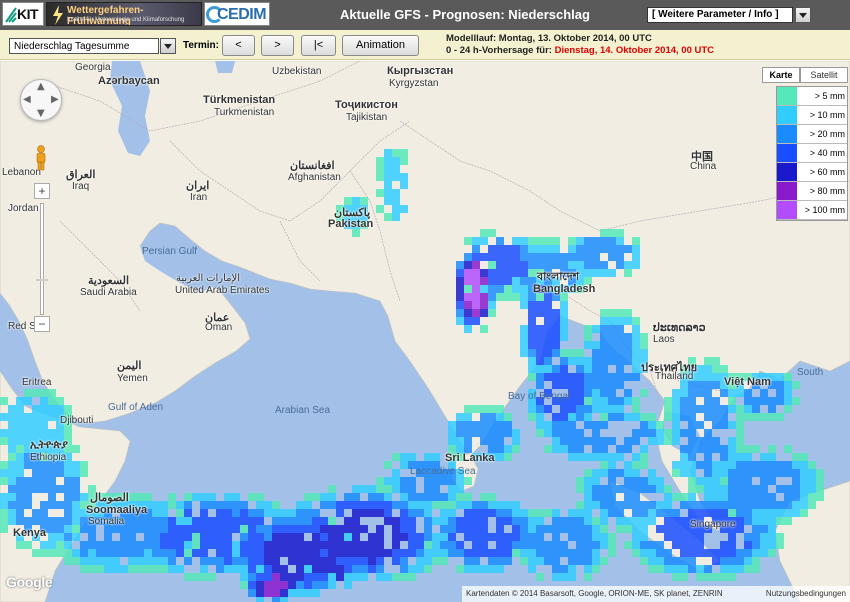 The width and height of the screenshot is (850, 602). Describe the element at coordinates (318, 45) in the screenshot. I see `first-button: |<` at that location.